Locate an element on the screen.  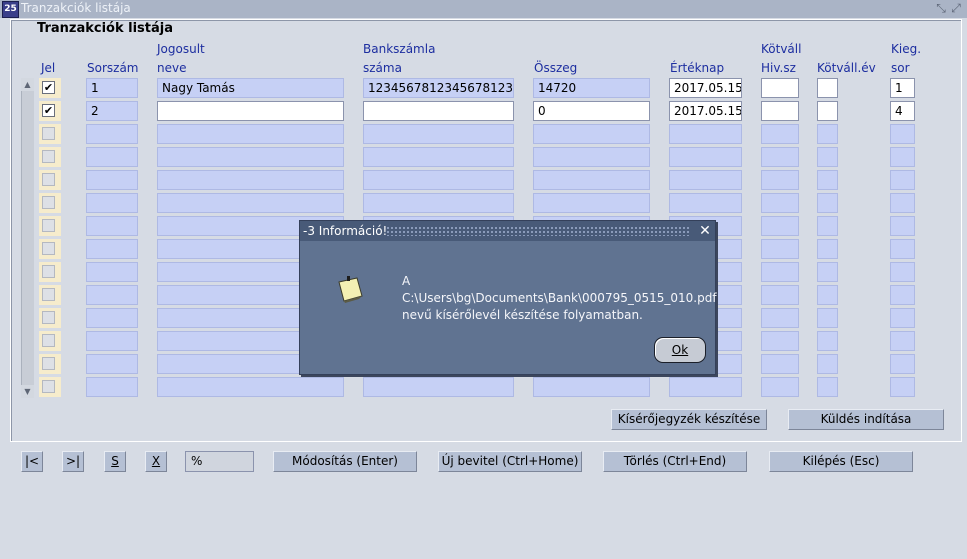
cell-sorszam: 1 is located at coordinates (112, 88).